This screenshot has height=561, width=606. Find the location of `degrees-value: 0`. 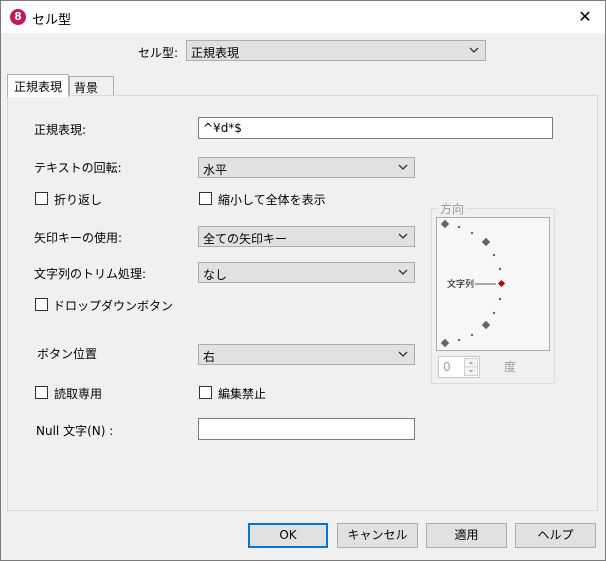

degrees-value: 0 is located at coordinates (447, 367).